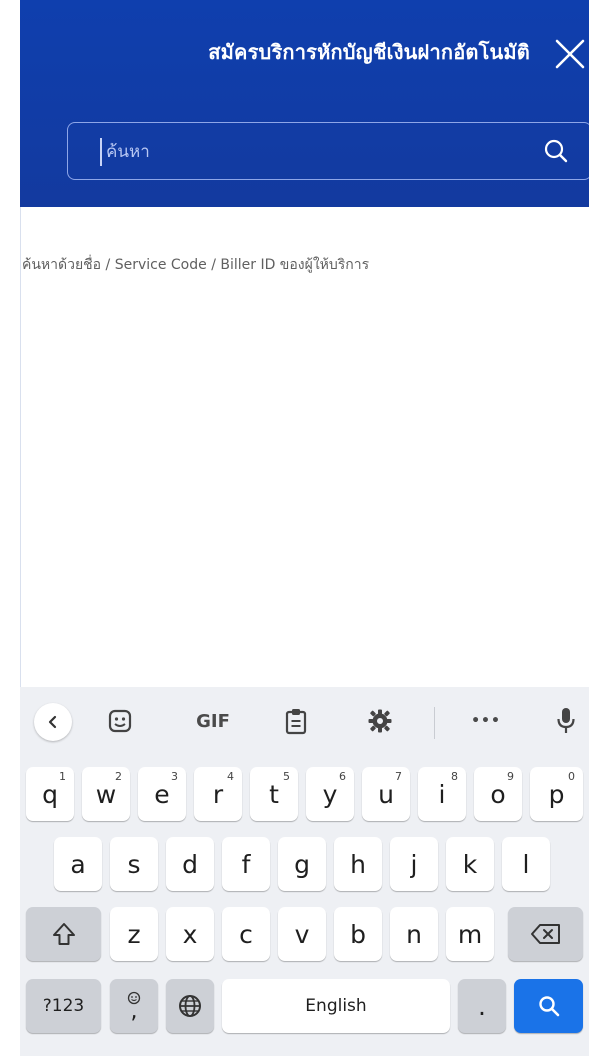  I want to click on key-letter: i, so click(442, 794).